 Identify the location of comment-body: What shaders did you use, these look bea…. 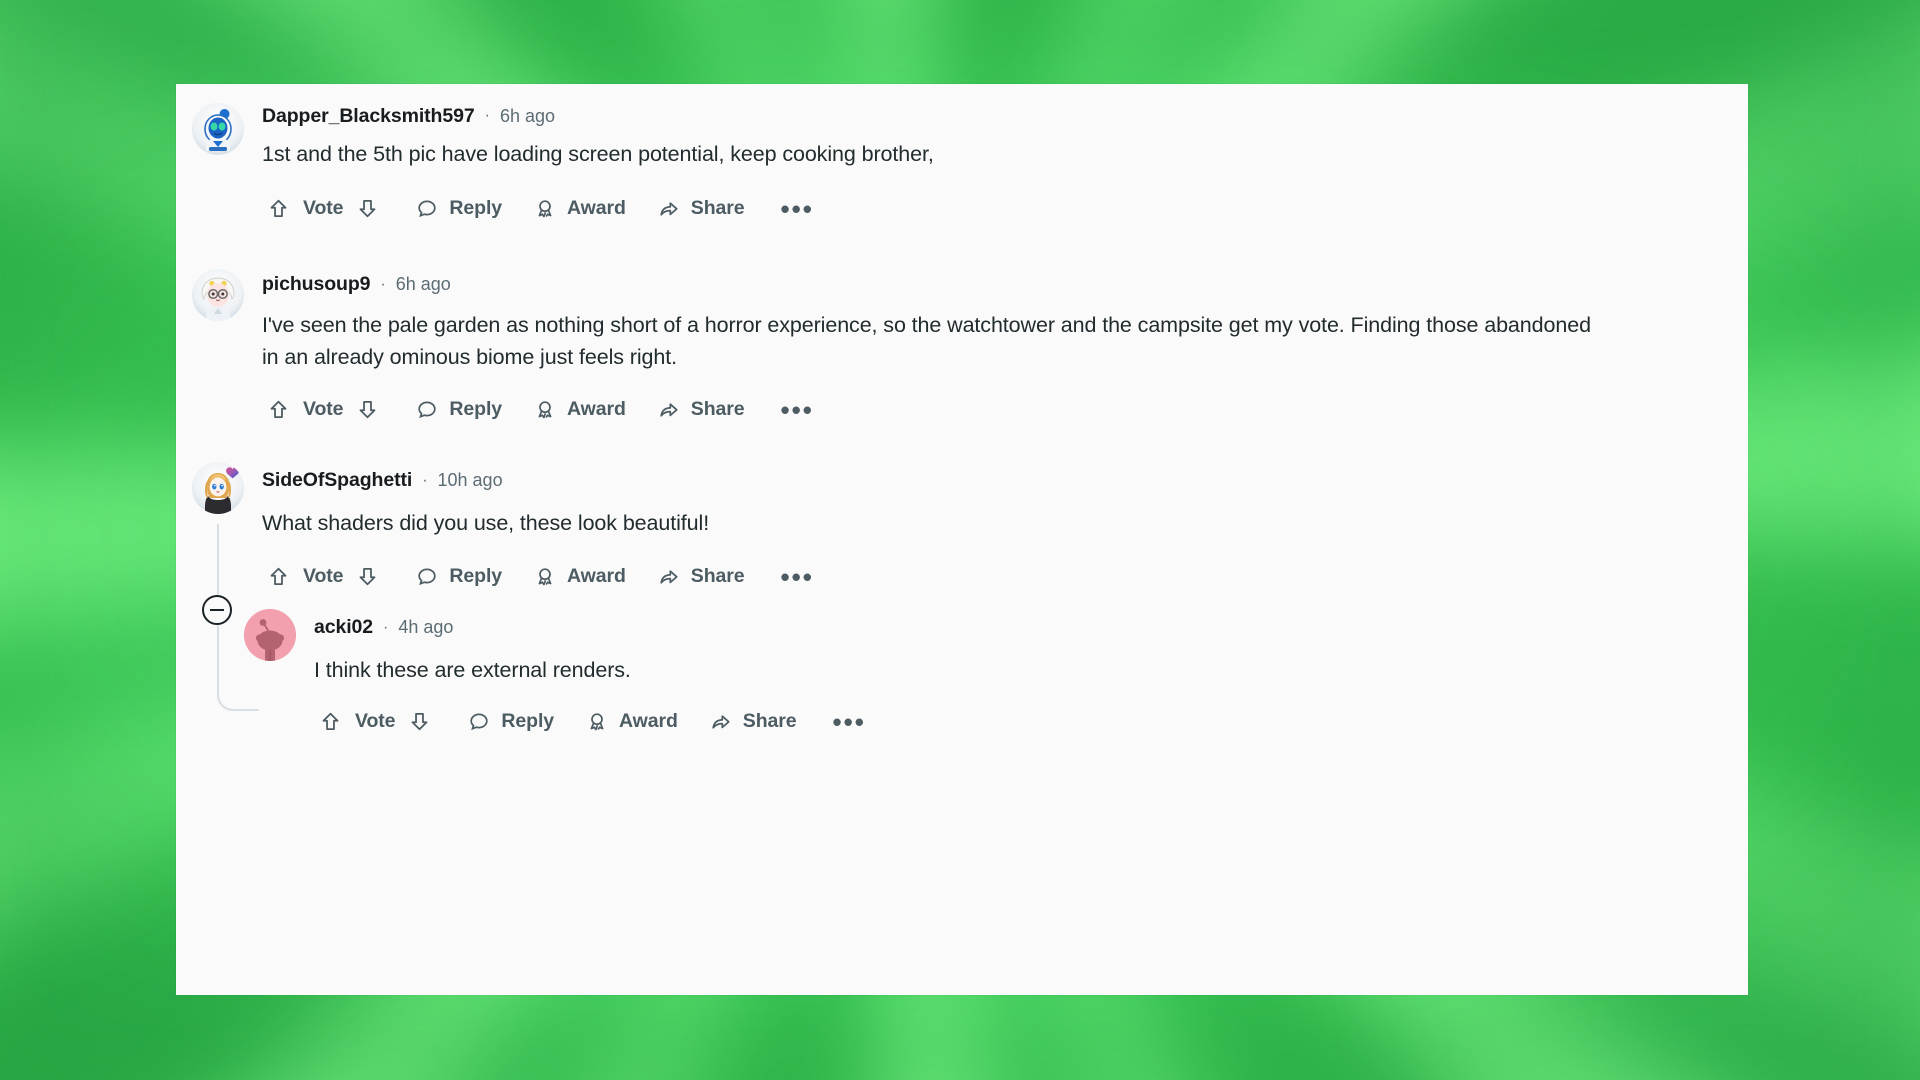
(486, 523).